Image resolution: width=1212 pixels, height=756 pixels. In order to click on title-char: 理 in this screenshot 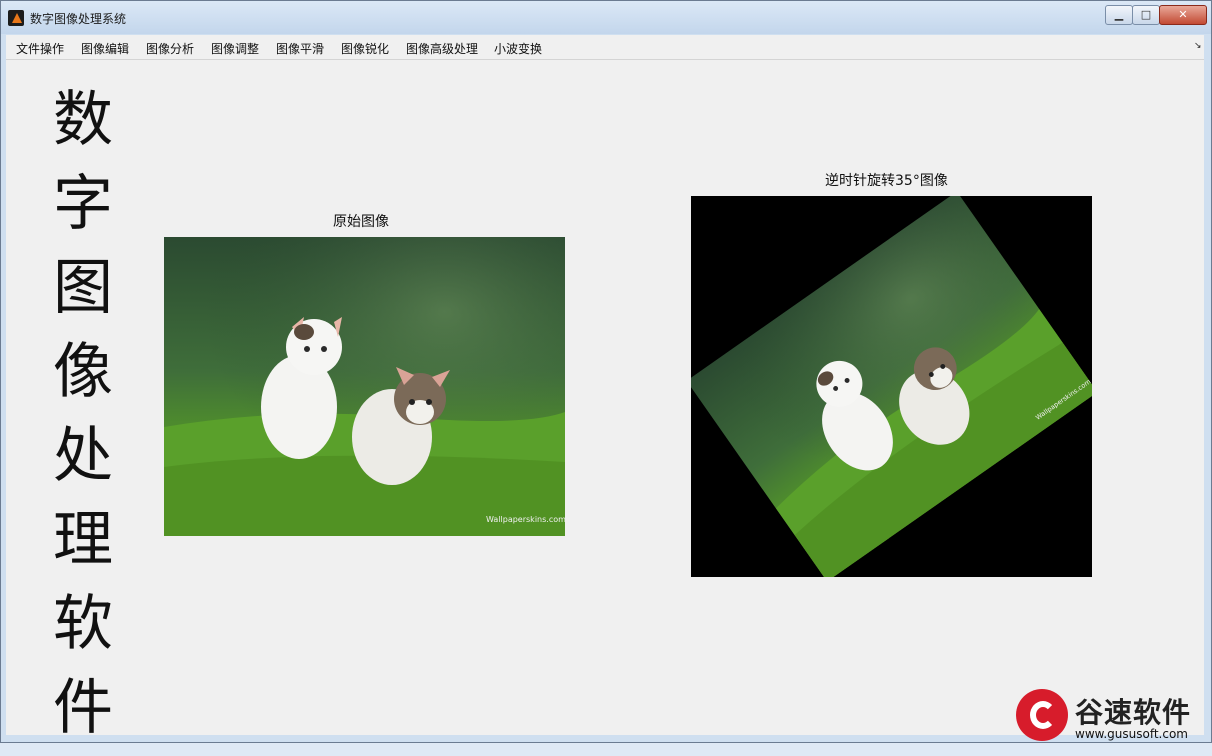, I will do `click(83, 540)`.